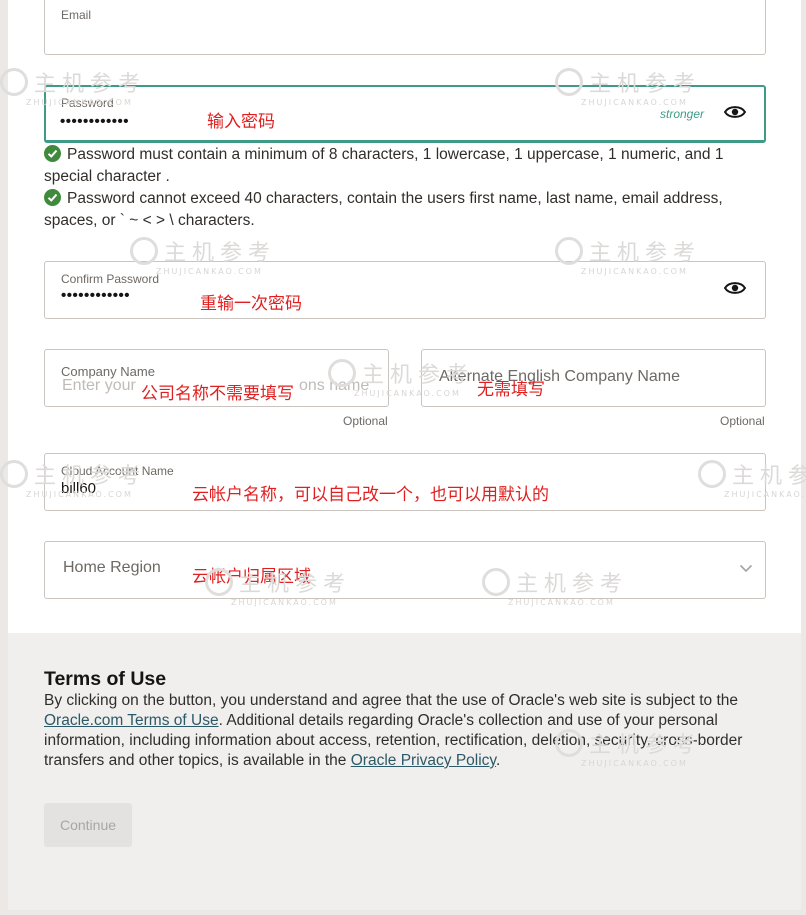 This screenshot has height=915, width=806. I want to click on show-password-eye-icon, so click(735, 112).